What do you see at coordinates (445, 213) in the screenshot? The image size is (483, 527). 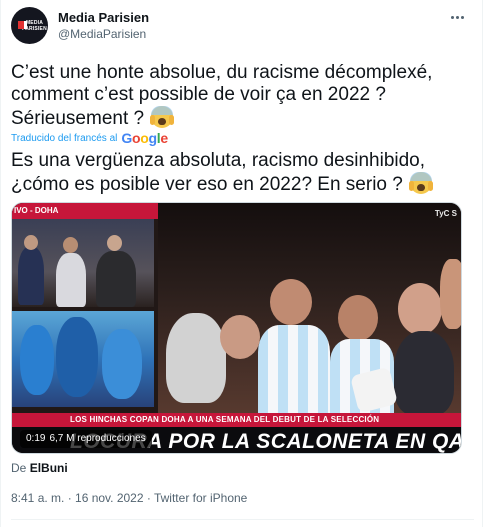 I see `channel-logo: TyC S` at bounding box center [445, 213].